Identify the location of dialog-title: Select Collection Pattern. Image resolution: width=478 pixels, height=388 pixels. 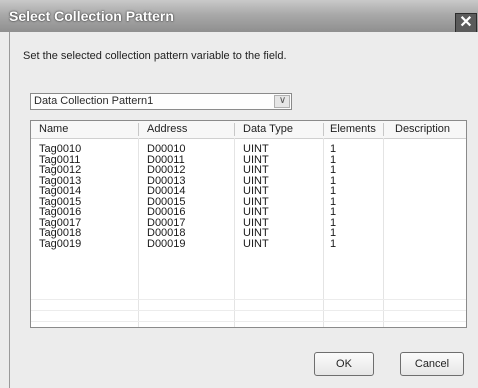
(91, 16).